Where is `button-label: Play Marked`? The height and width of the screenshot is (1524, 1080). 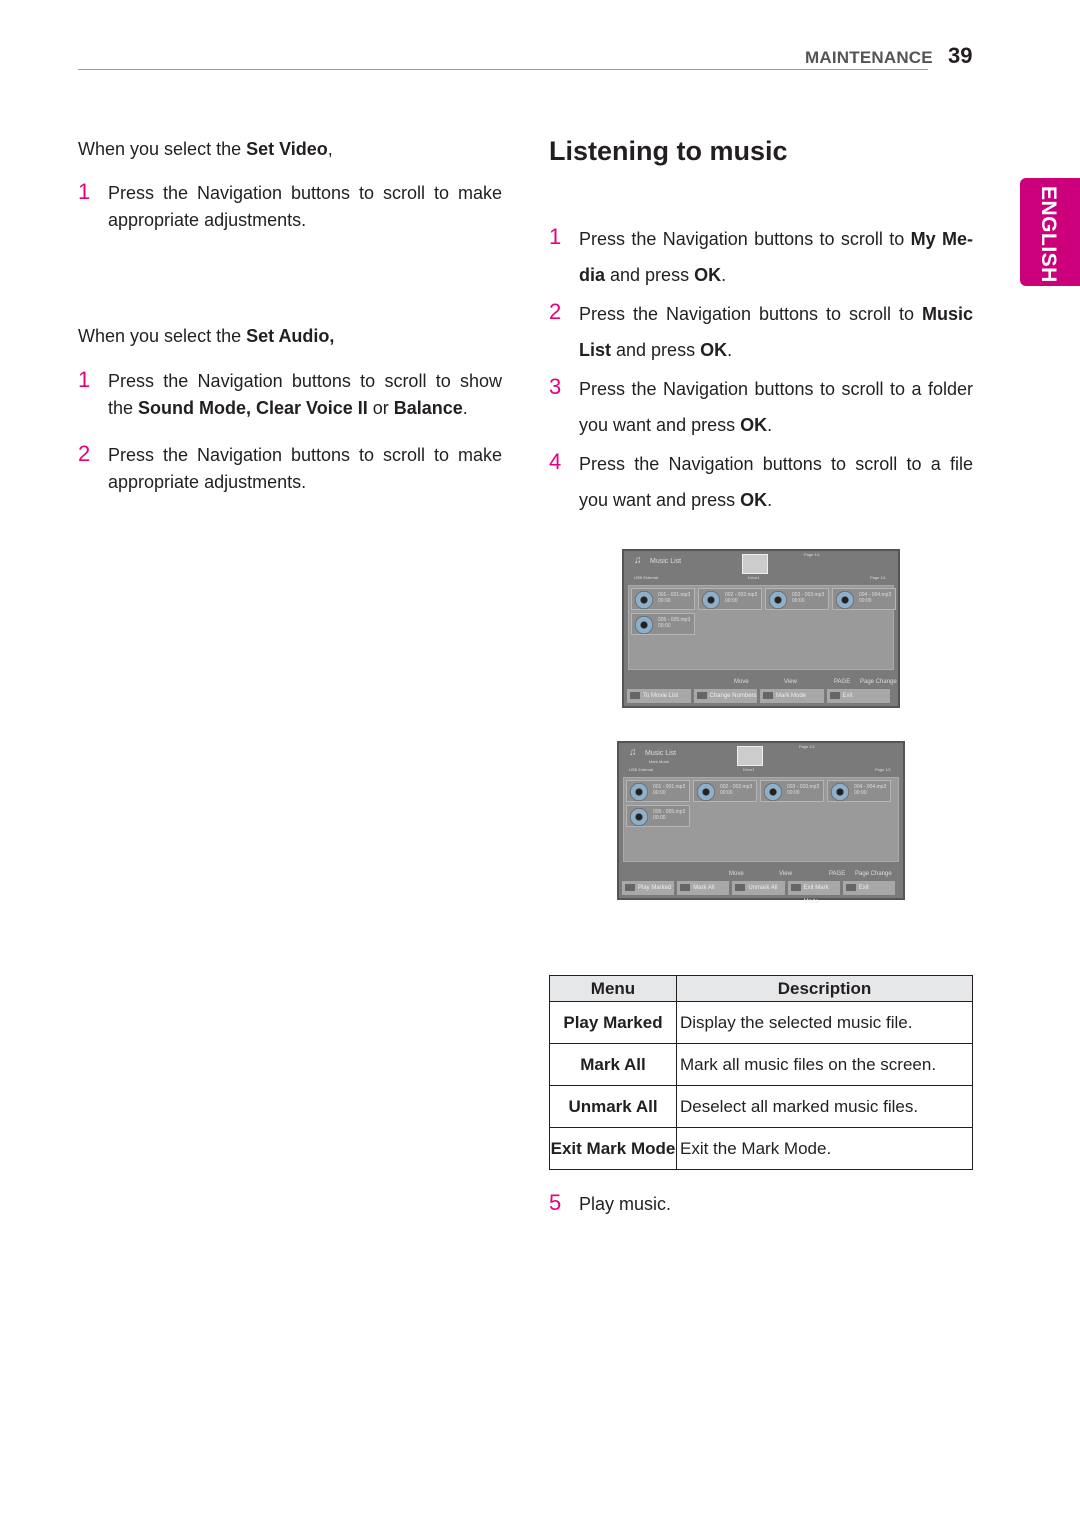 button-label: Play Marked is located at coordinates (655, 888).